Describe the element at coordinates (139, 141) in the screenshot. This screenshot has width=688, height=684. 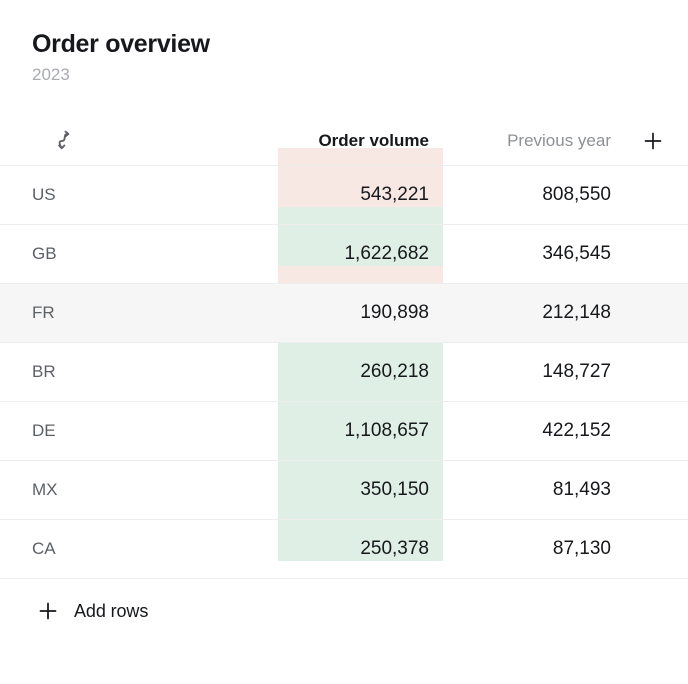
I see `row-label-header-cell` at that location.